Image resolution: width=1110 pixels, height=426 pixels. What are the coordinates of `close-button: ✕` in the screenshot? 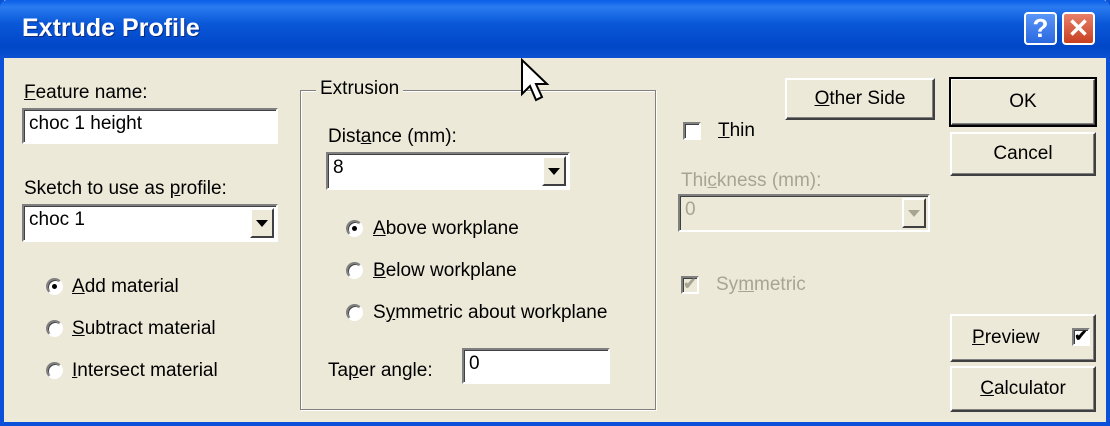 It's located at (1078, 28).